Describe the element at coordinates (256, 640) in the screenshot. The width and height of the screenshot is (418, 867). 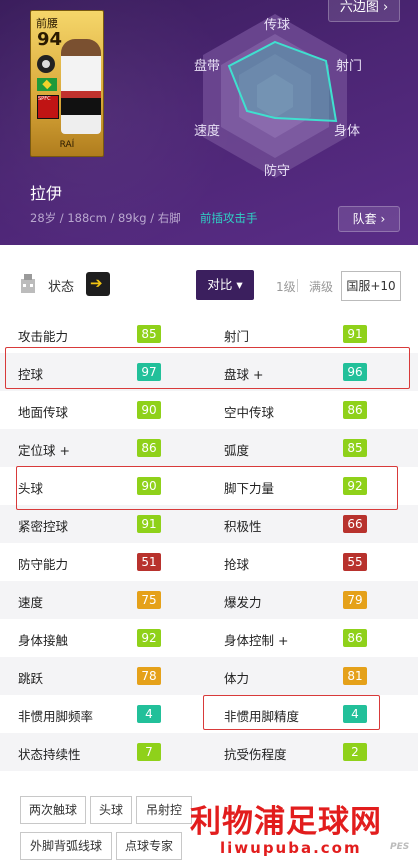
I see `stat-name: 身体控制 +` at that location.